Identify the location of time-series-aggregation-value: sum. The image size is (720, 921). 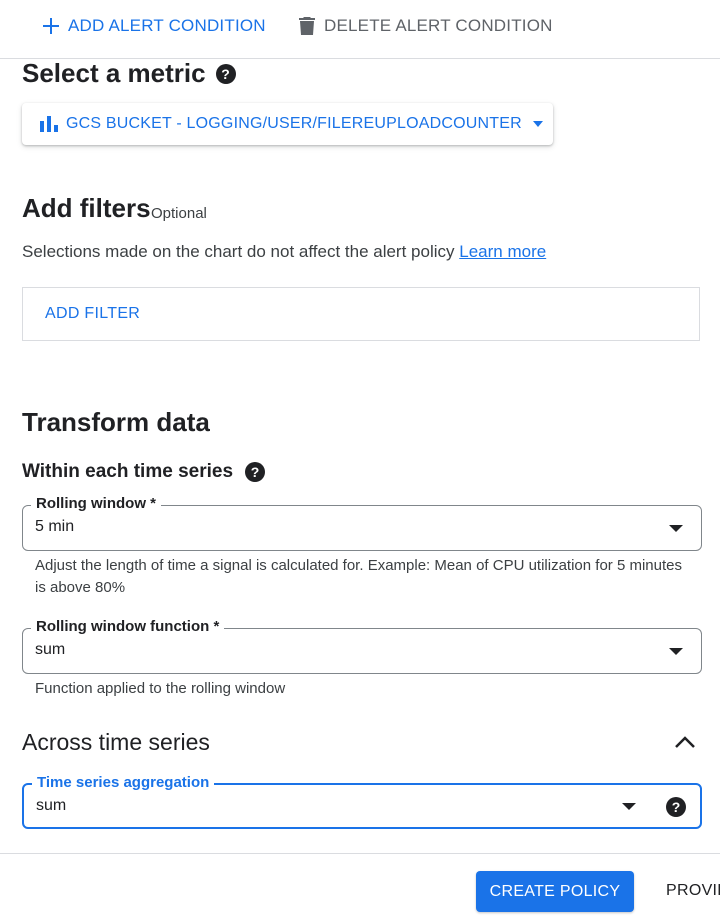
(51, 805).